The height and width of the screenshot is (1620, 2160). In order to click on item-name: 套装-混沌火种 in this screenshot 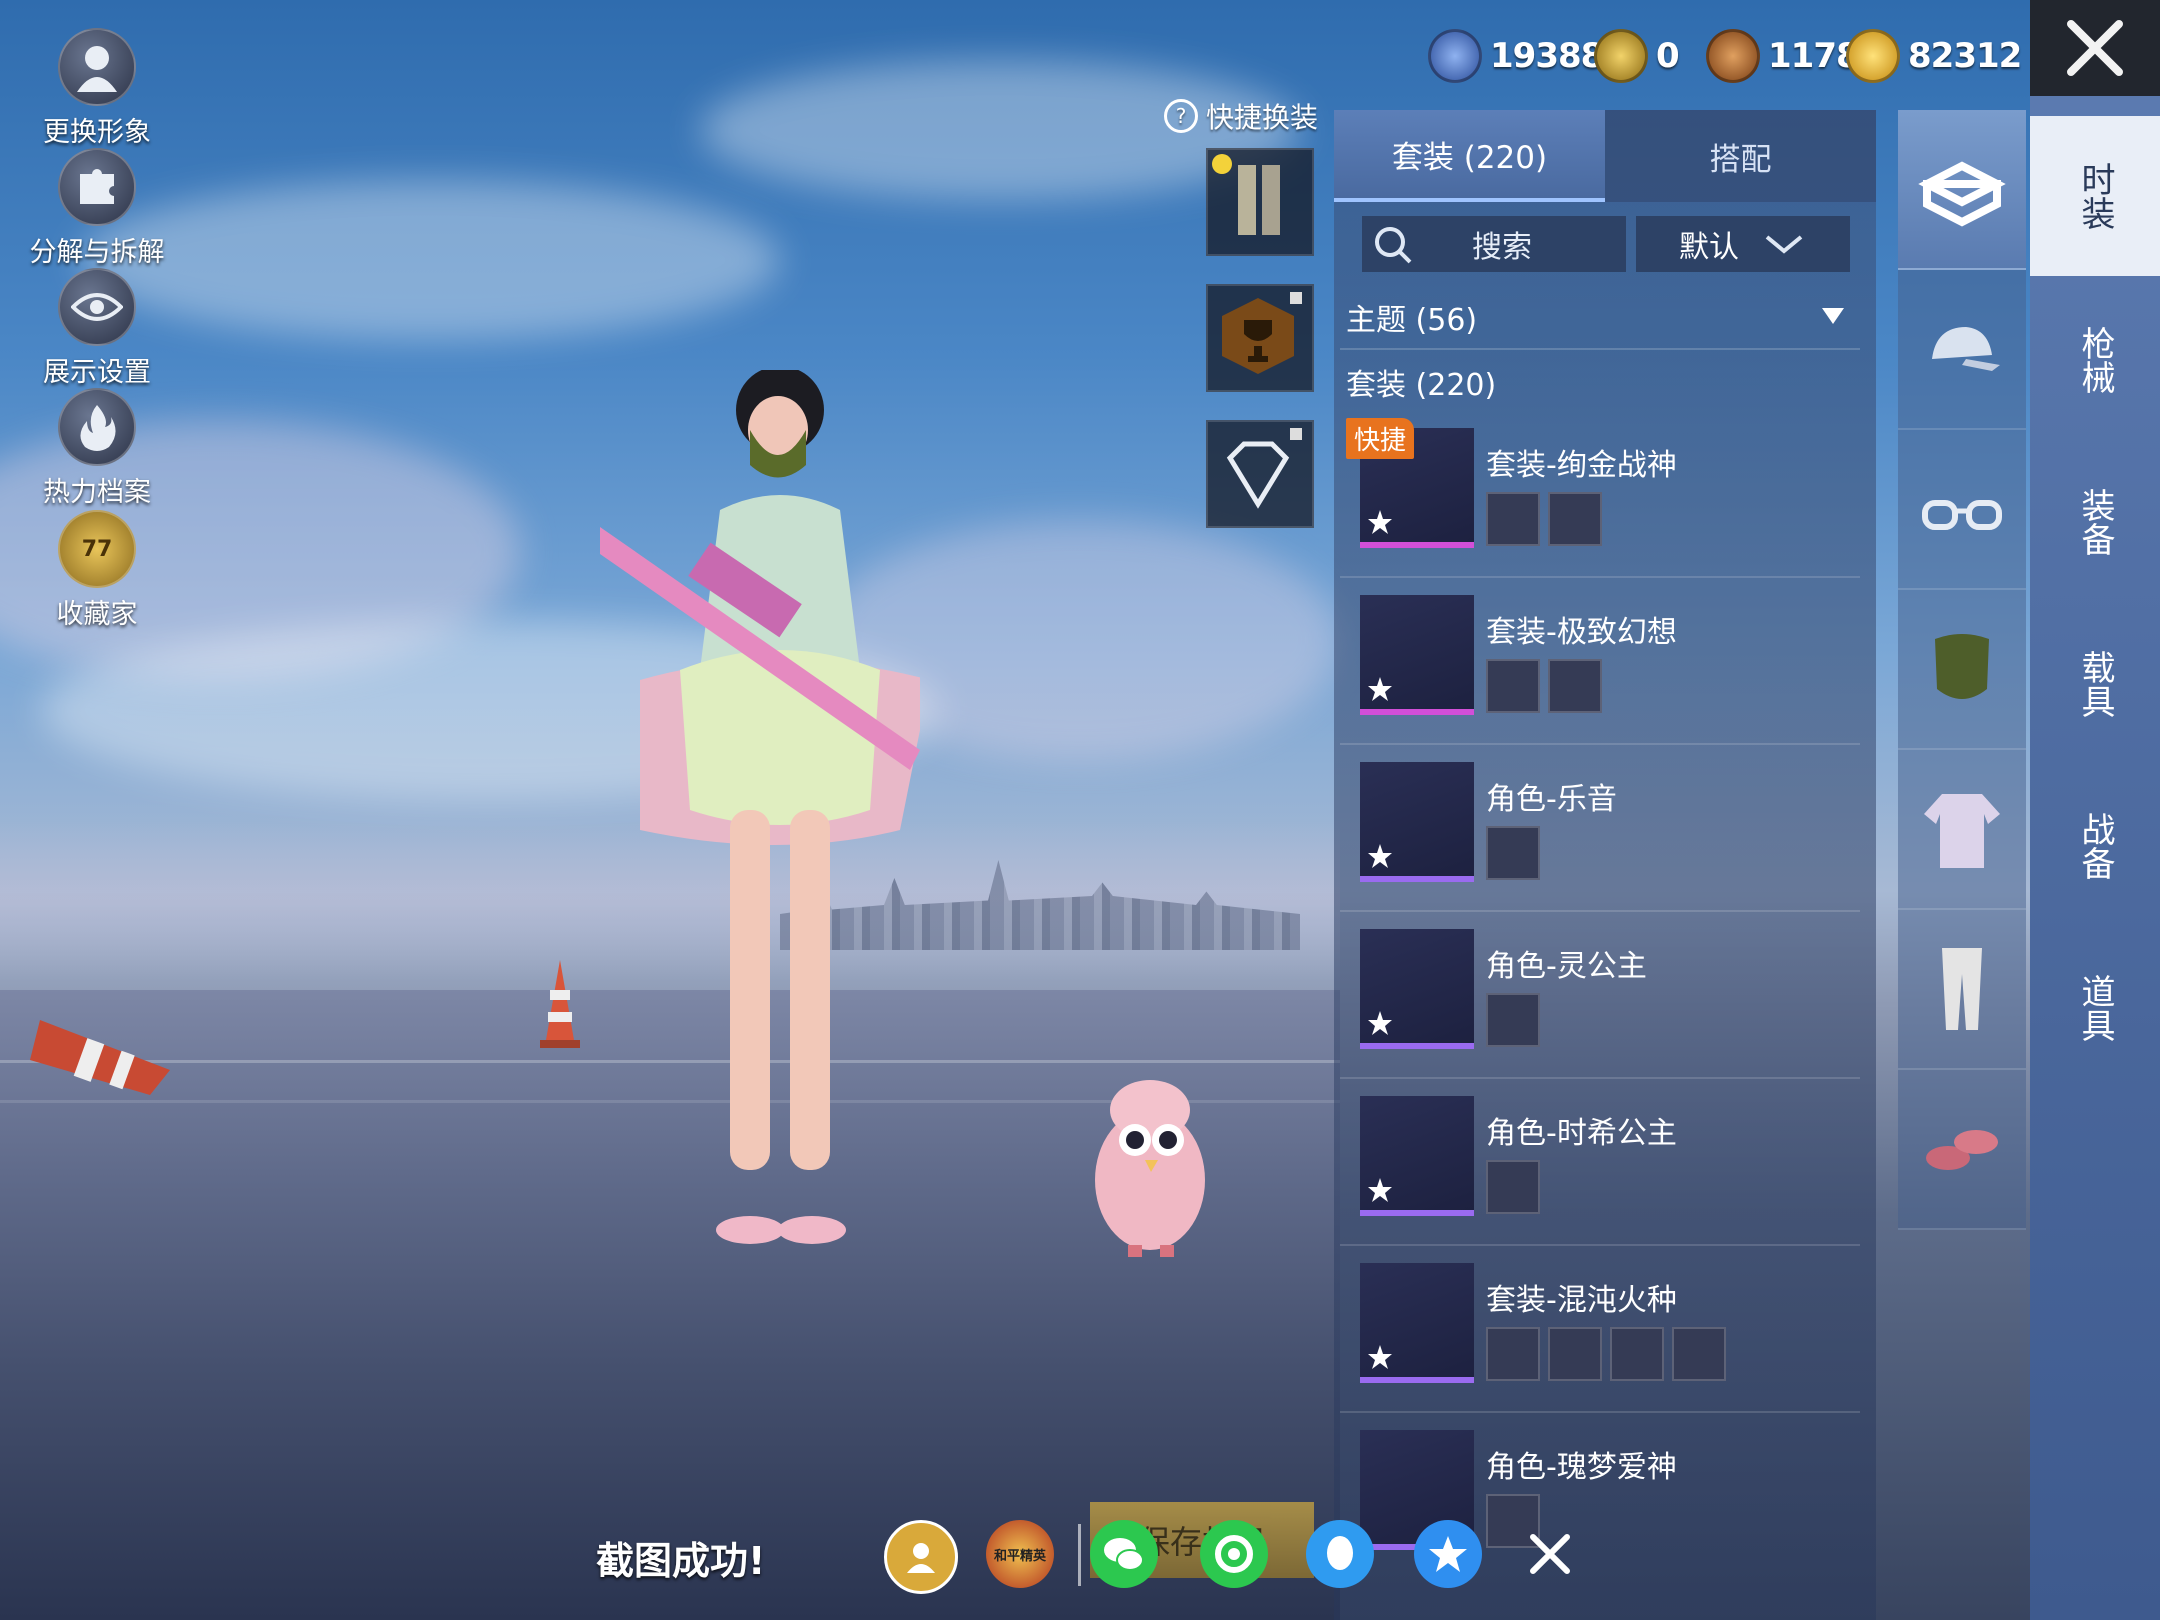, I will do `click(1581, 1300)`.